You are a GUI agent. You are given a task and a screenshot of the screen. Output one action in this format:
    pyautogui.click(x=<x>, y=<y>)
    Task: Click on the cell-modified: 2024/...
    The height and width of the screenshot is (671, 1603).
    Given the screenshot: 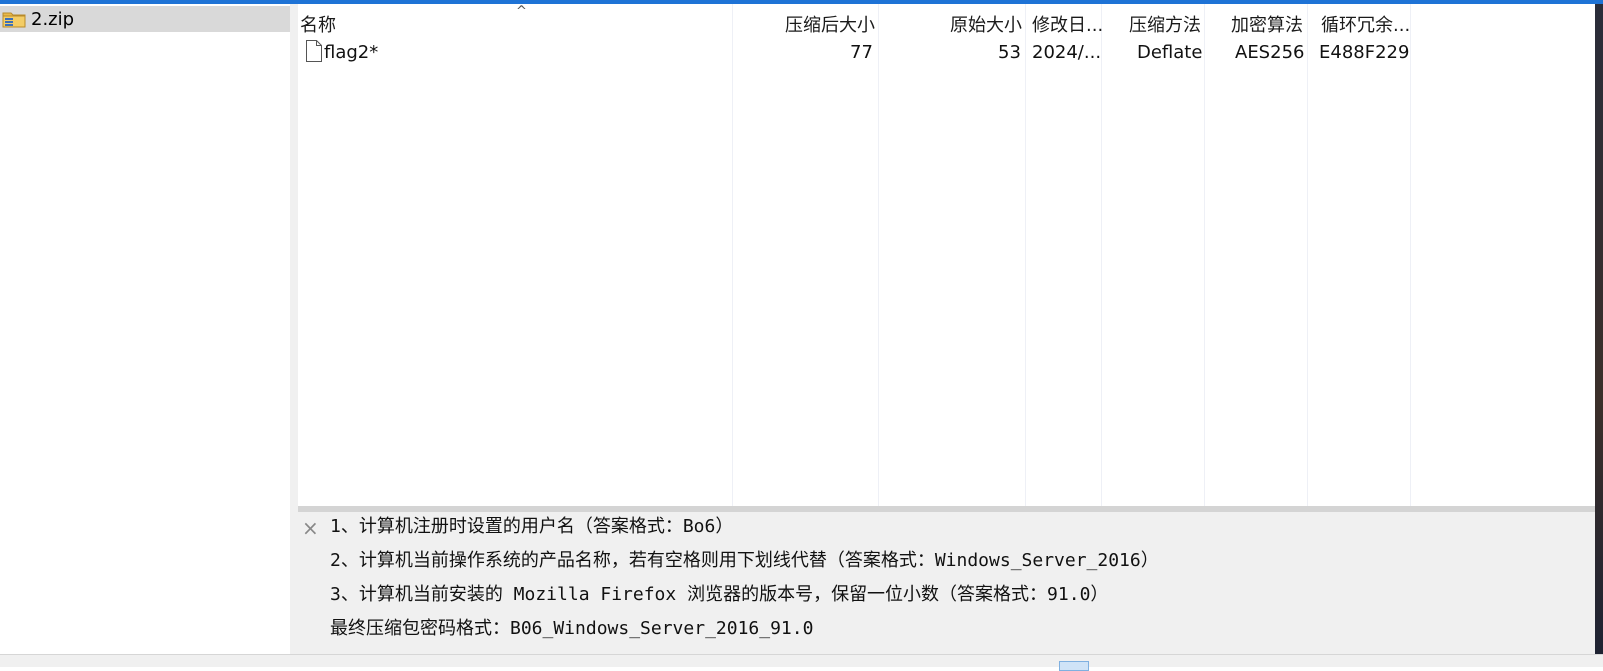 What is the action you would take?
    pyautogui.click(x=1067, y=52)
    